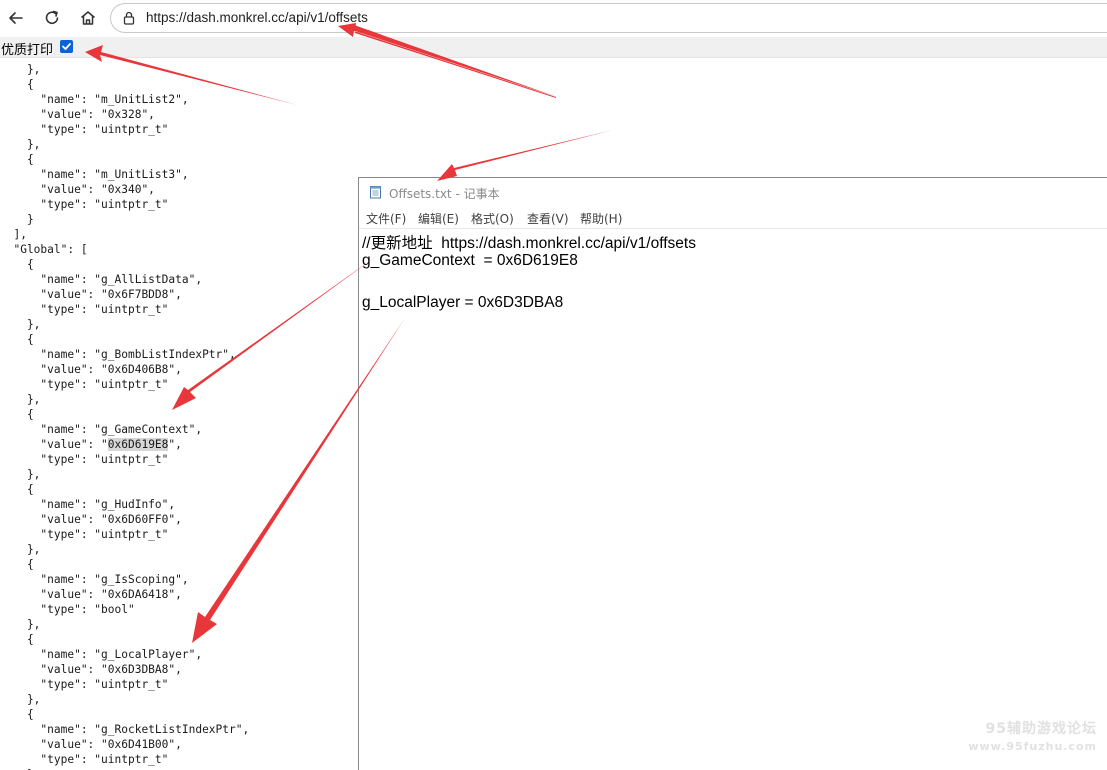  What do you see at coordinates (548, 218) in the screenshot?
I see `menu-view: 查看(V)` at bounding box center [548, 218].